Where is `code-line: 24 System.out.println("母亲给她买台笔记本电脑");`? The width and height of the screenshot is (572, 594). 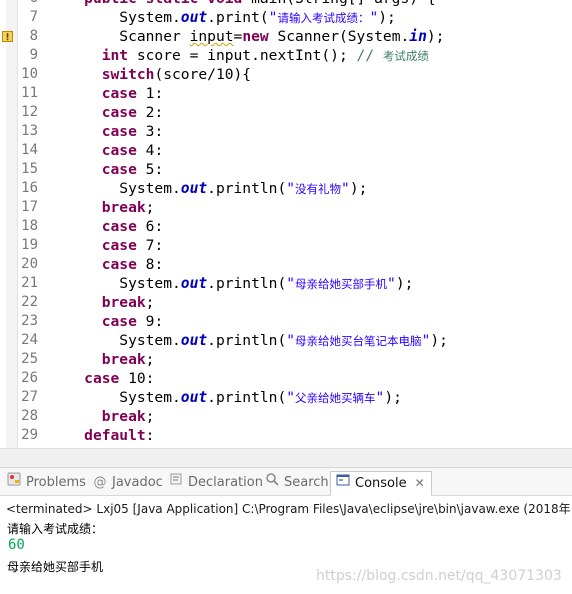
code-line: 24 System.out.println("母亲给她买台笔记本电脑"); is located at coordinates (286, 340).